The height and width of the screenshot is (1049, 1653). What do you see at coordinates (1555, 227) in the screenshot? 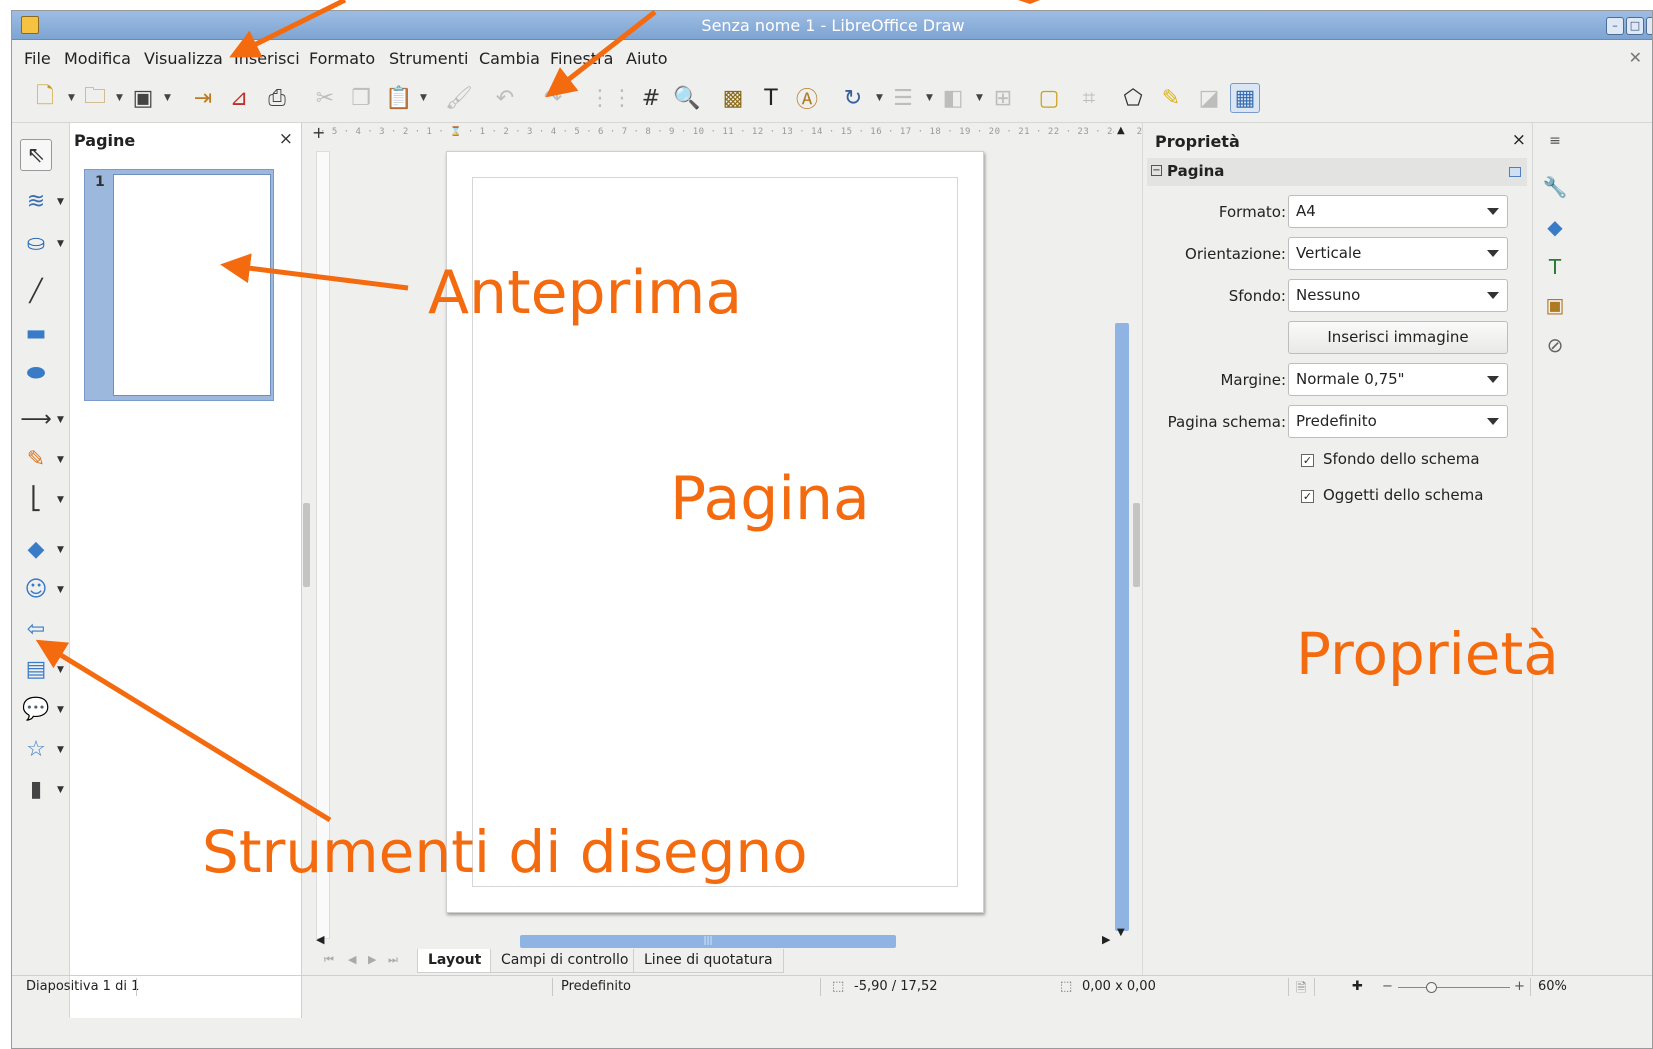
I see `shapes-icon: ◆` at bounding box center [1555, 227].